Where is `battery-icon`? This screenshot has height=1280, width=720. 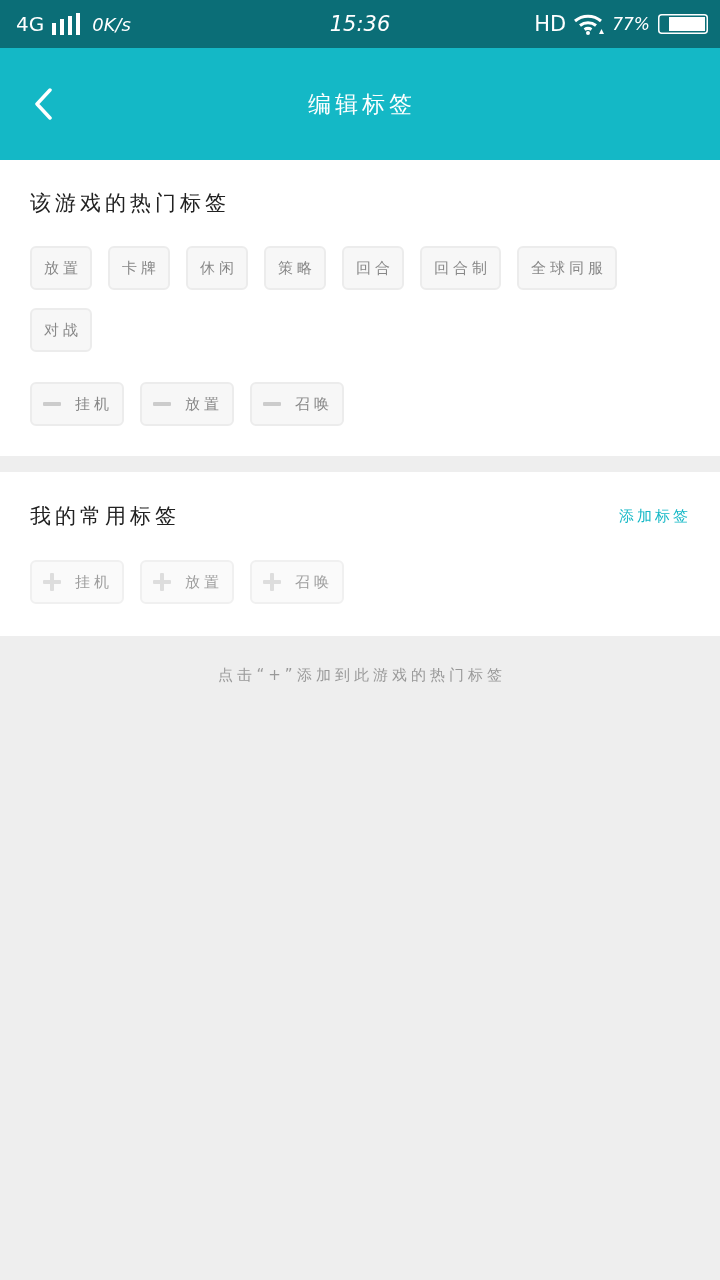
battery-icon is located at coordinates (683, 24).